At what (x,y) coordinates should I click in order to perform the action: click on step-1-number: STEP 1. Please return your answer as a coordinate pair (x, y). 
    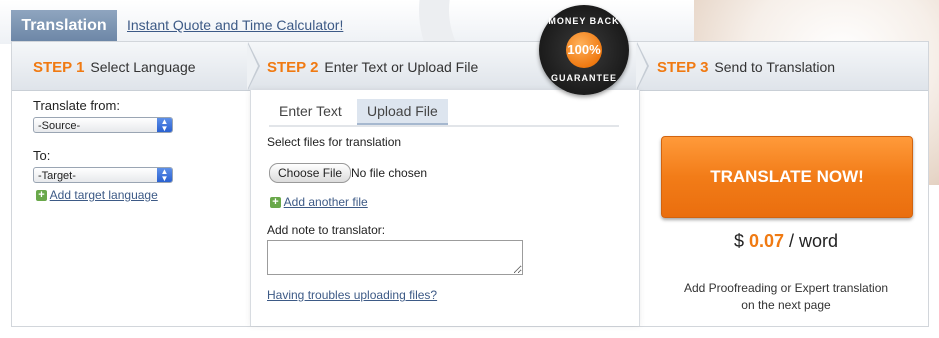
    Looking at the image, I should click on (59, 67).